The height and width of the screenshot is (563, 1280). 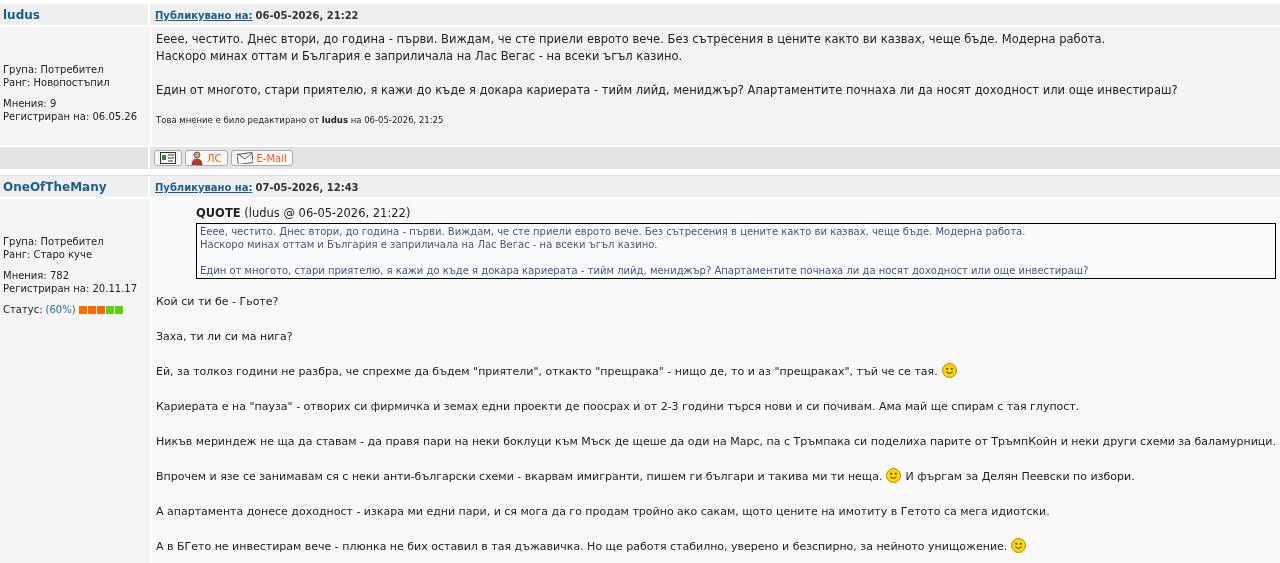 I want to click on quote-title: QUOTE, so click(x=218, y=213).